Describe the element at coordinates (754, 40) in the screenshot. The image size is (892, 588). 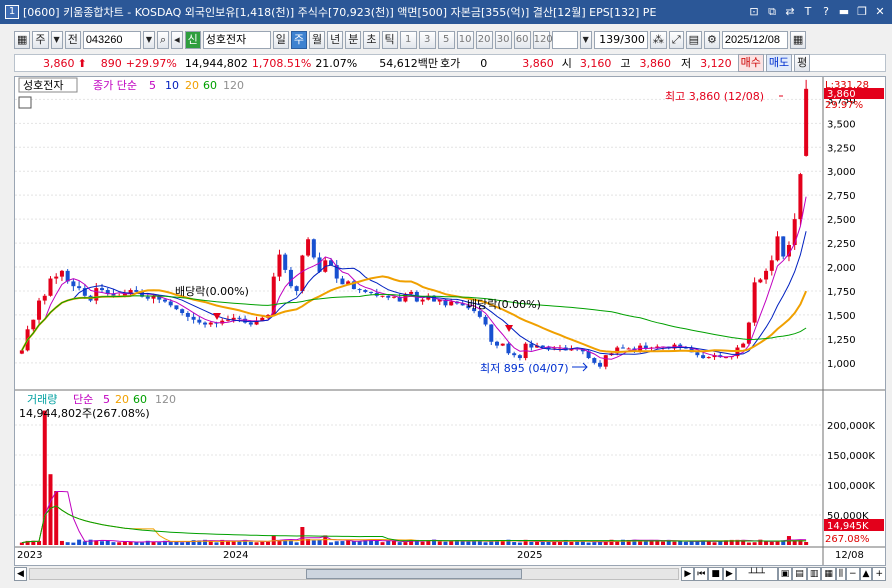
I see `date-input` at that location.